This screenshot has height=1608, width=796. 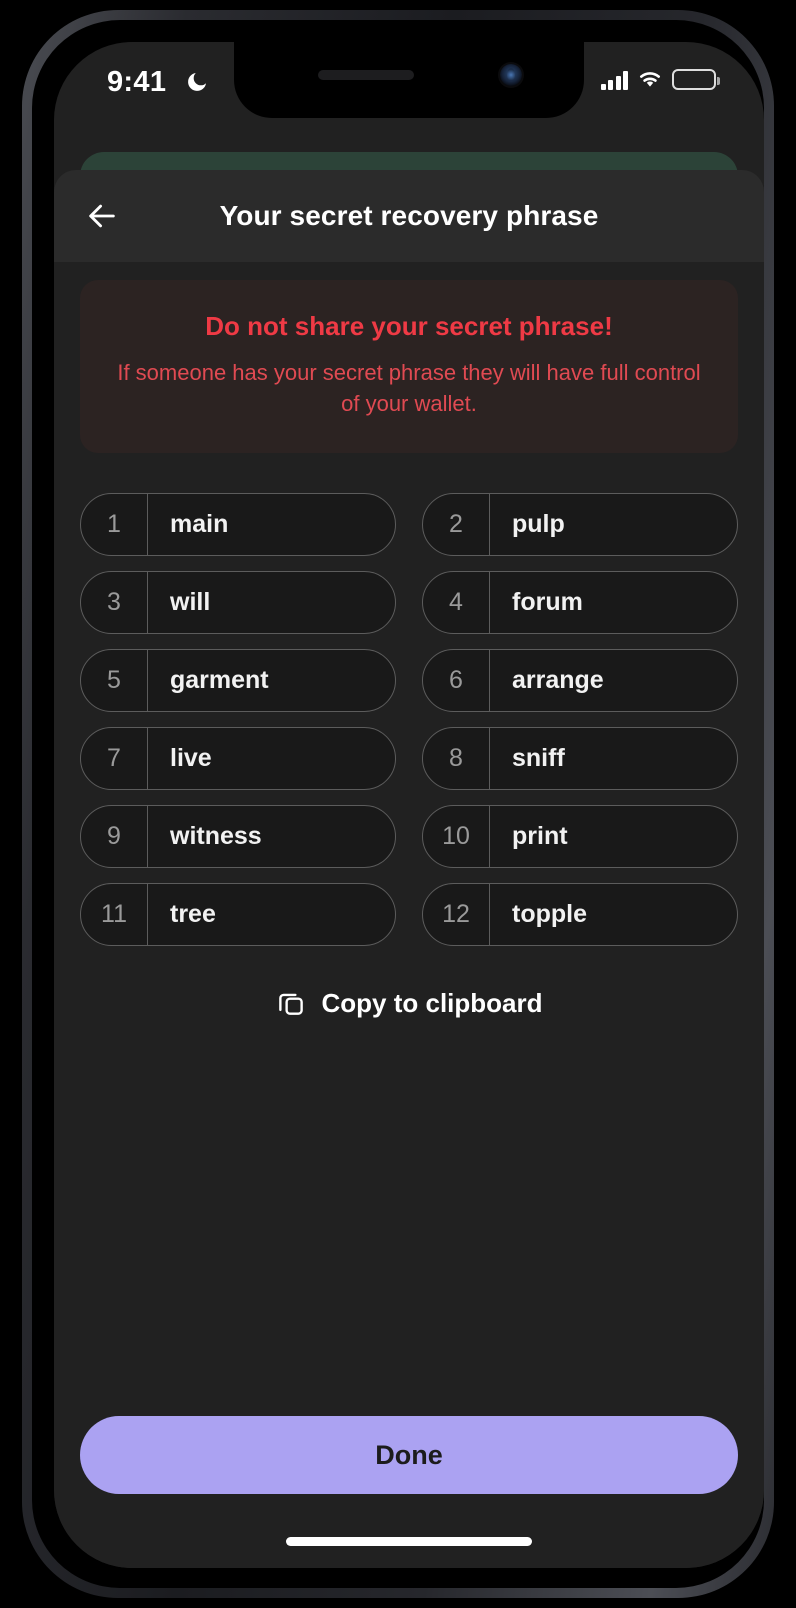 I want to click on recovery-word-chip: 11 tree, so click(x=238, y=914).